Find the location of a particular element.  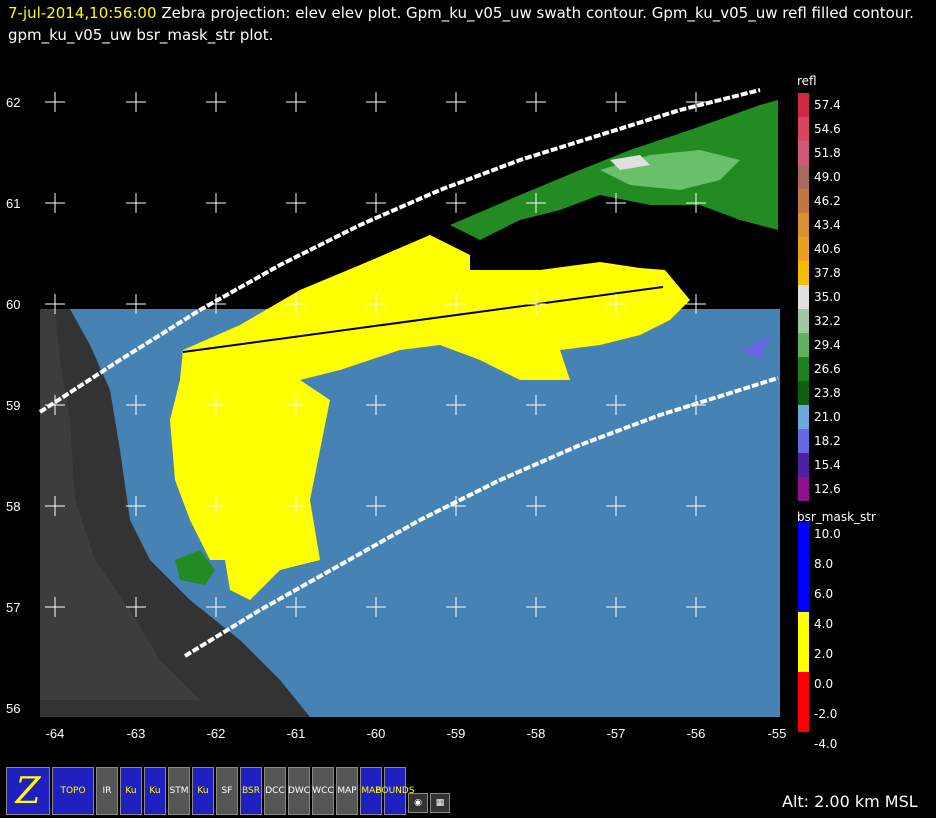

dcc-button: DCC is located at coordinates (275, 791).